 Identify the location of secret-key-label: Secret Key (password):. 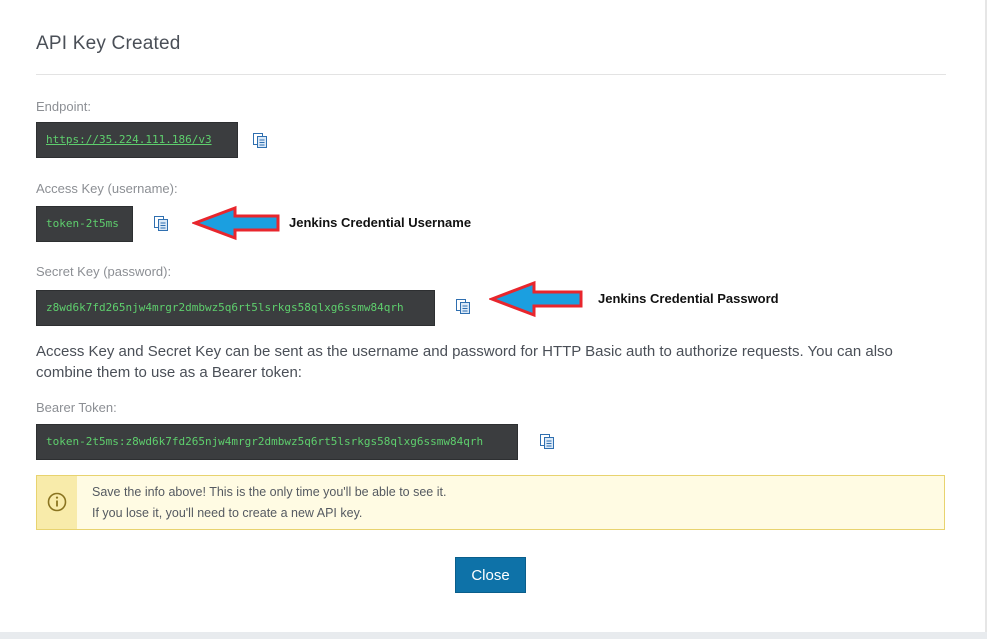
(104, 271).